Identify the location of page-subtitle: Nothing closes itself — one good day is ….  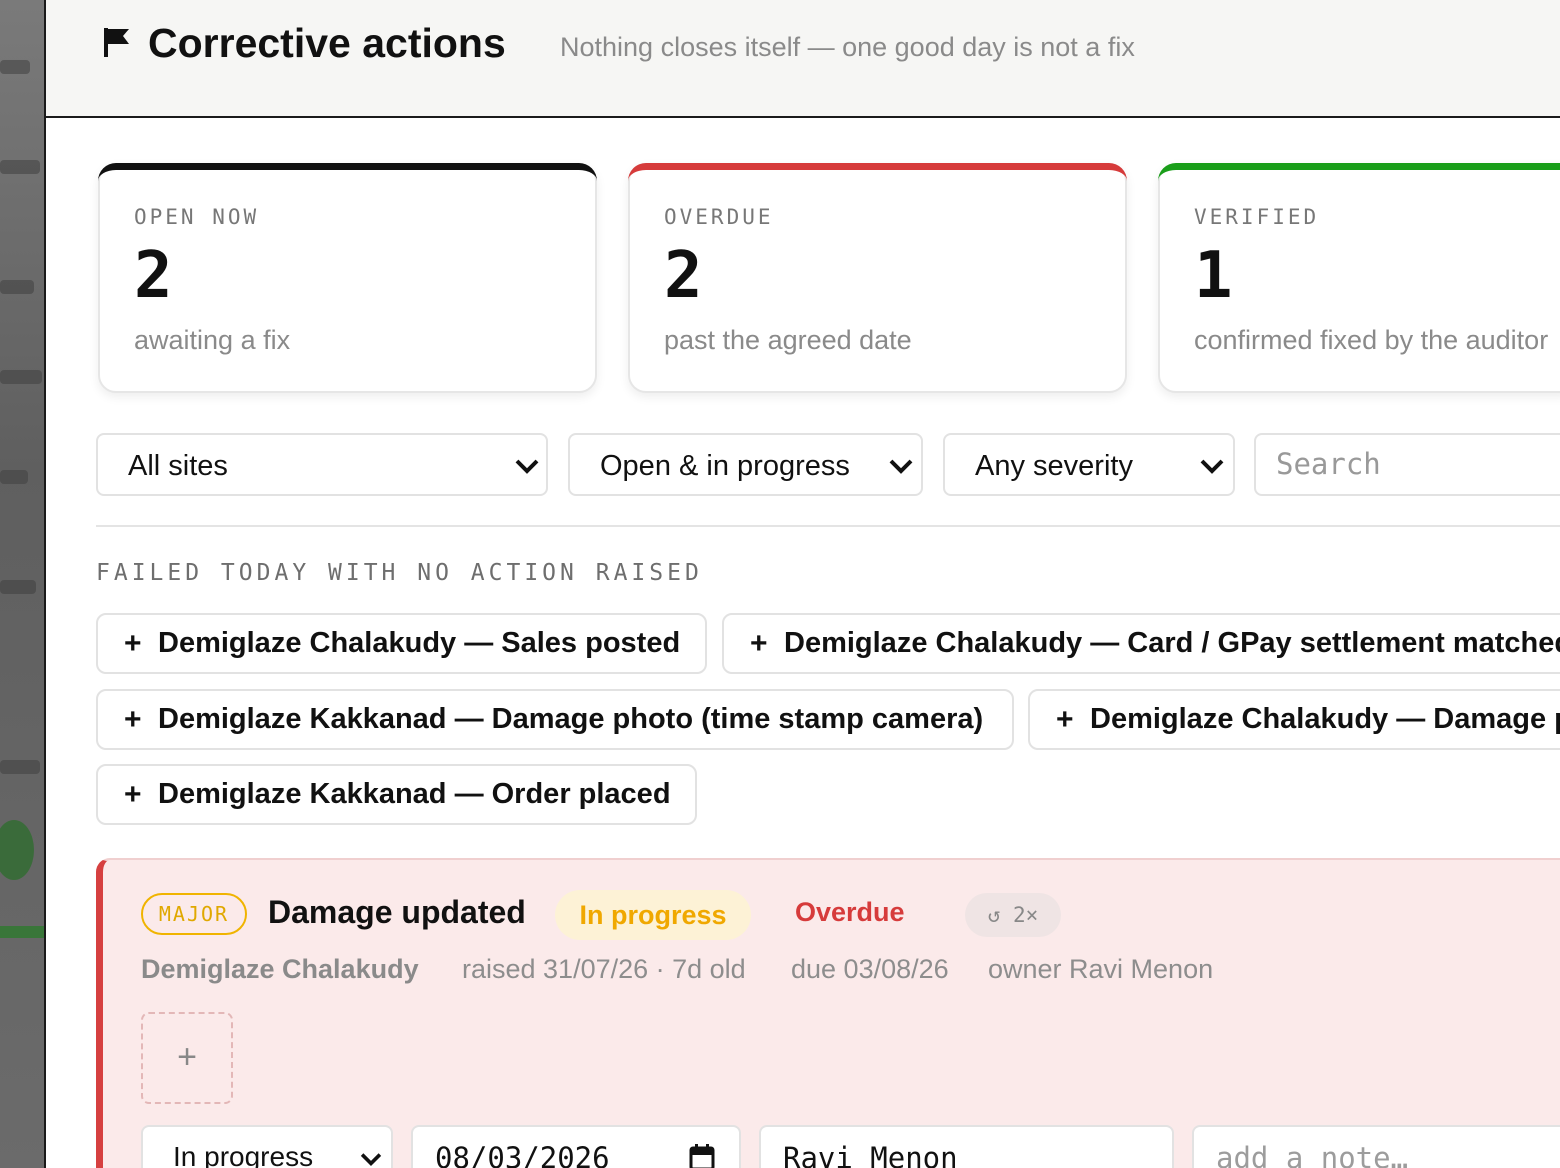
(847, 47).